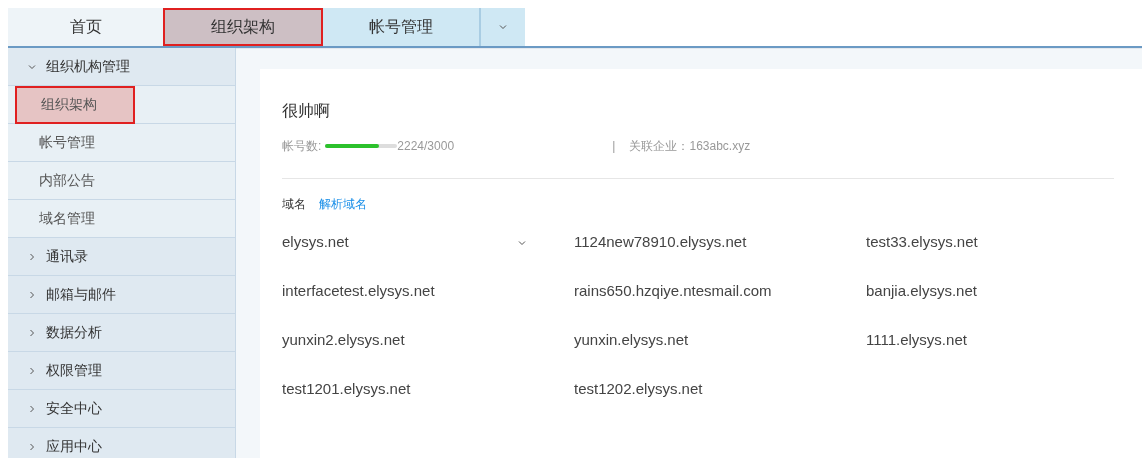 This screenshot has height=458, width=1142. Describe the element at coordinates (404, 242) in the screenshot. I see `domain-select: elysys.net` at that location.